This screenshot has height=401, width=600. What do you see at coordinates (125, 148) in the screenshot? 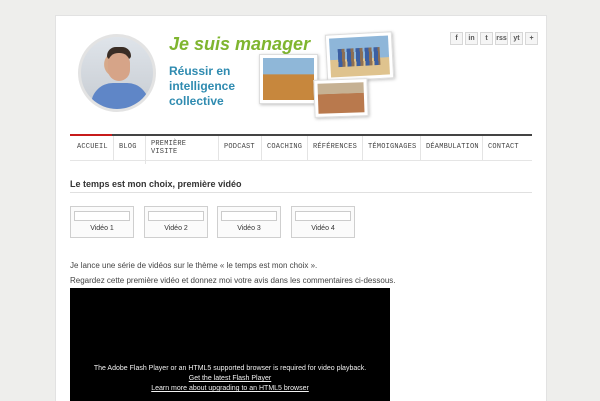
I see `nav-blog: BLOG` at bounding box center [125, 148].